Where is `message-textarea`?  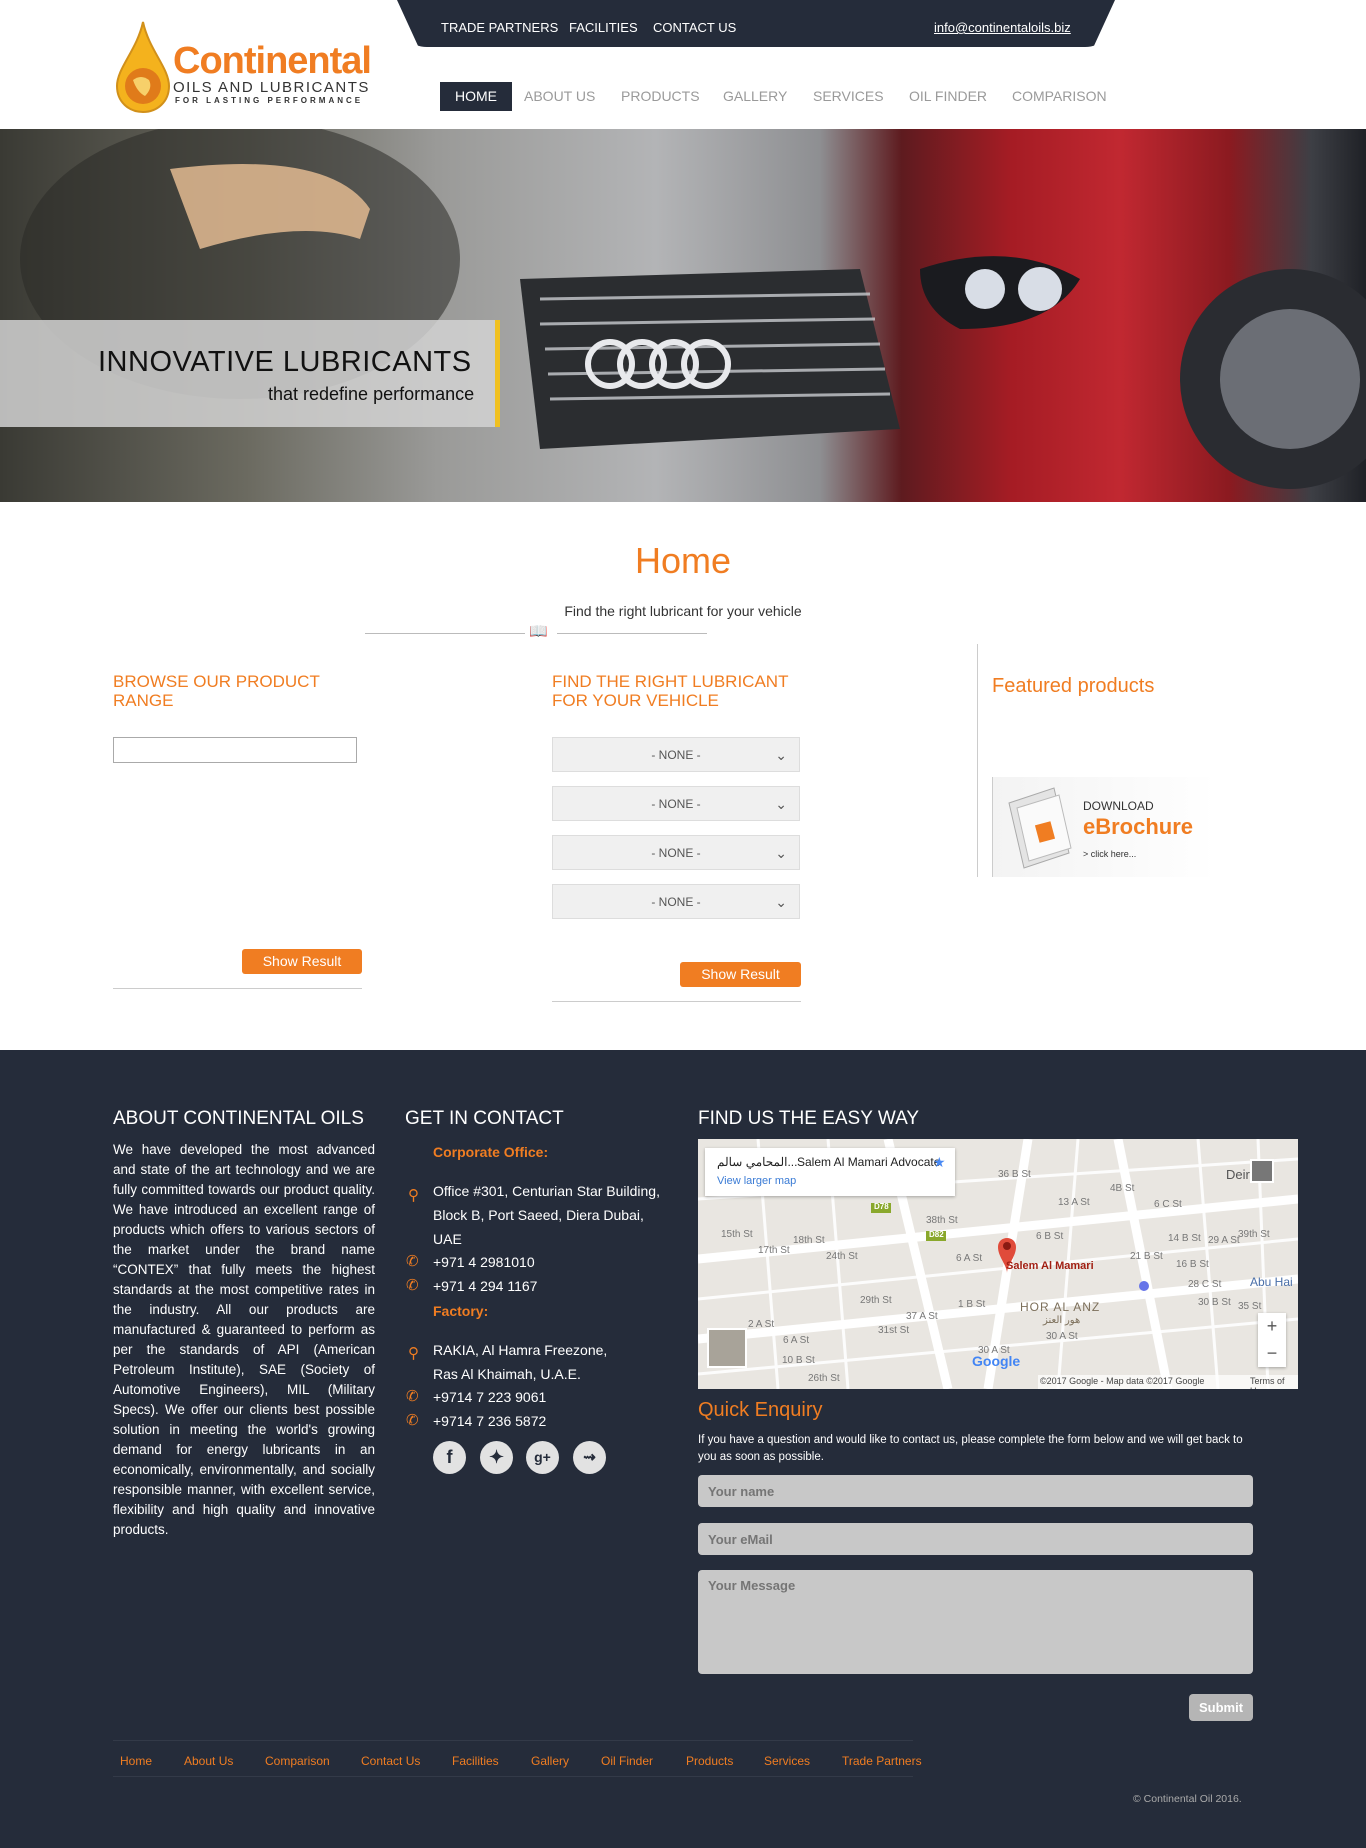
message-textarea is located at coordinates (975, 1622).